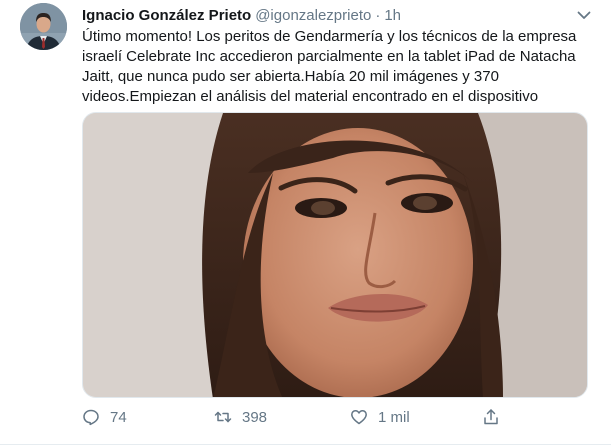 The width and height of the screenshot is (611, 445). I want to click on like-button: 1 mil, so click(380, 417).